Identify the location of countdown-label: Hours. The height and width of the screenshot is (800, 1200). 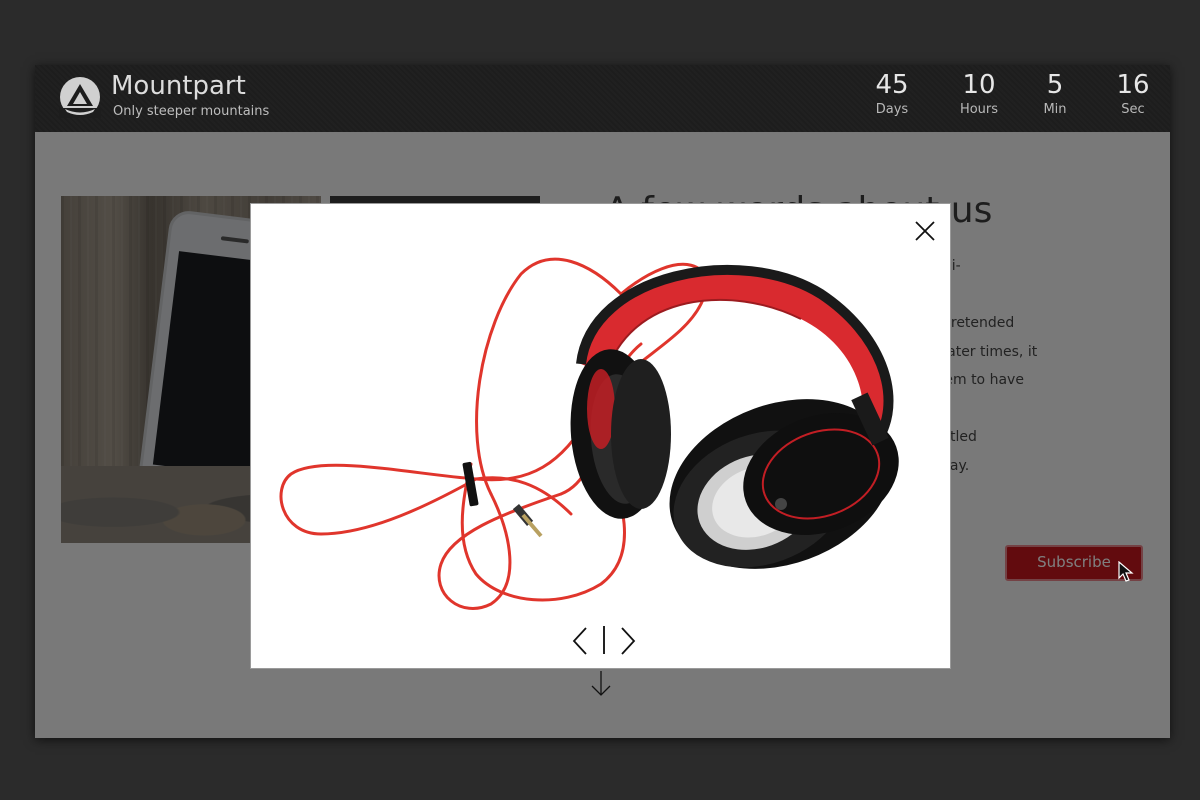
(979, 109).